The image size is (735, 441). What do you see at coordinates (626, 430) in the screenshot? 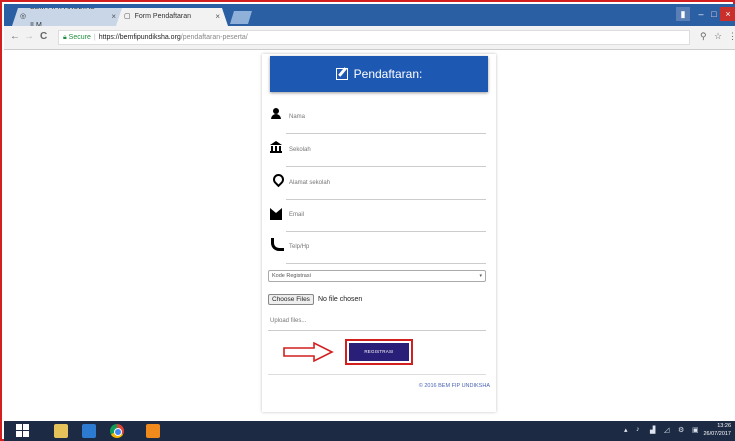
I see `tray-arrow-icon: ▴` at bounding box center [626, 430].